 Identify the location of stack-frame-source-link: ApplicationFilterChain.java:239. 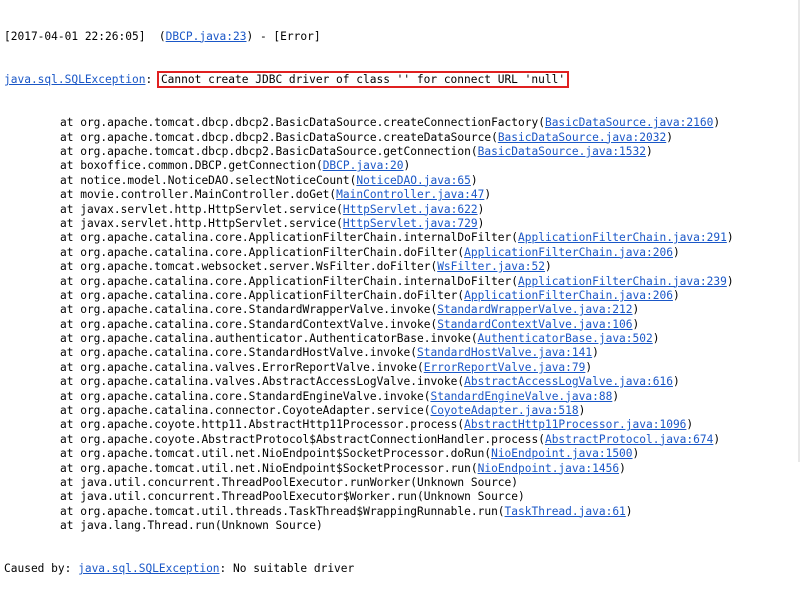
(622, 281).